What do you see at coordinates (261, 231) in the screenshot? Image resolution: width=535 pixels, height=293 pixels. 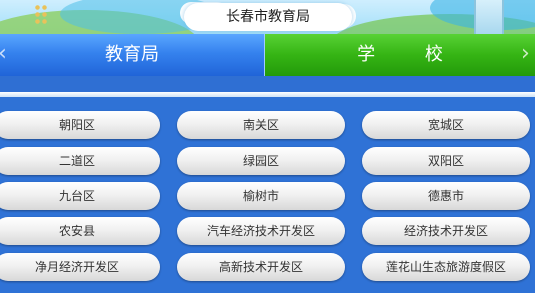 I see `district-button-auto-economic-zone: 汽车经济技术开发区` at bounding box center [261, 231].